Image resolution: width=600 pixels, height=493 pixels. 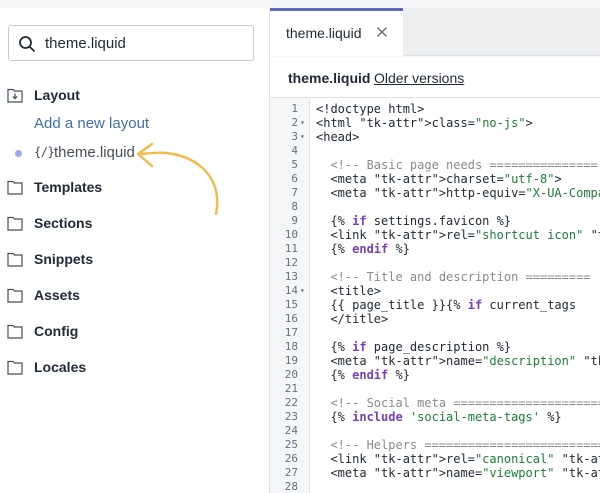 I want to click on line-number: 14, so click(x=291, y=290).